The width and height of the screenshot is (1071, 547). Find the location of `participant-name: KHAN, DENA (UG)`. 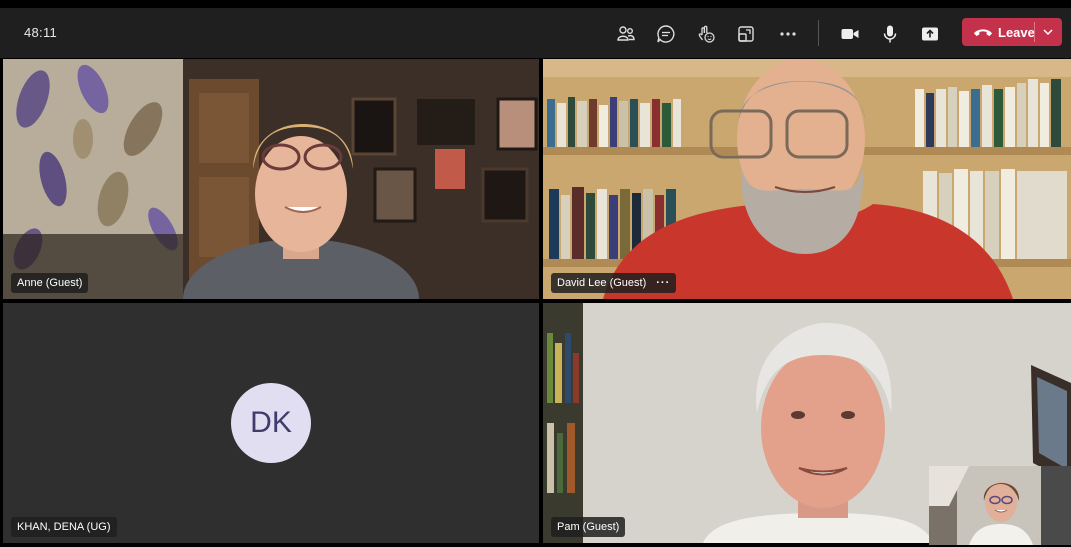

participant-name: KHAN, DENA (UG) is located at coordinates (64, 527).